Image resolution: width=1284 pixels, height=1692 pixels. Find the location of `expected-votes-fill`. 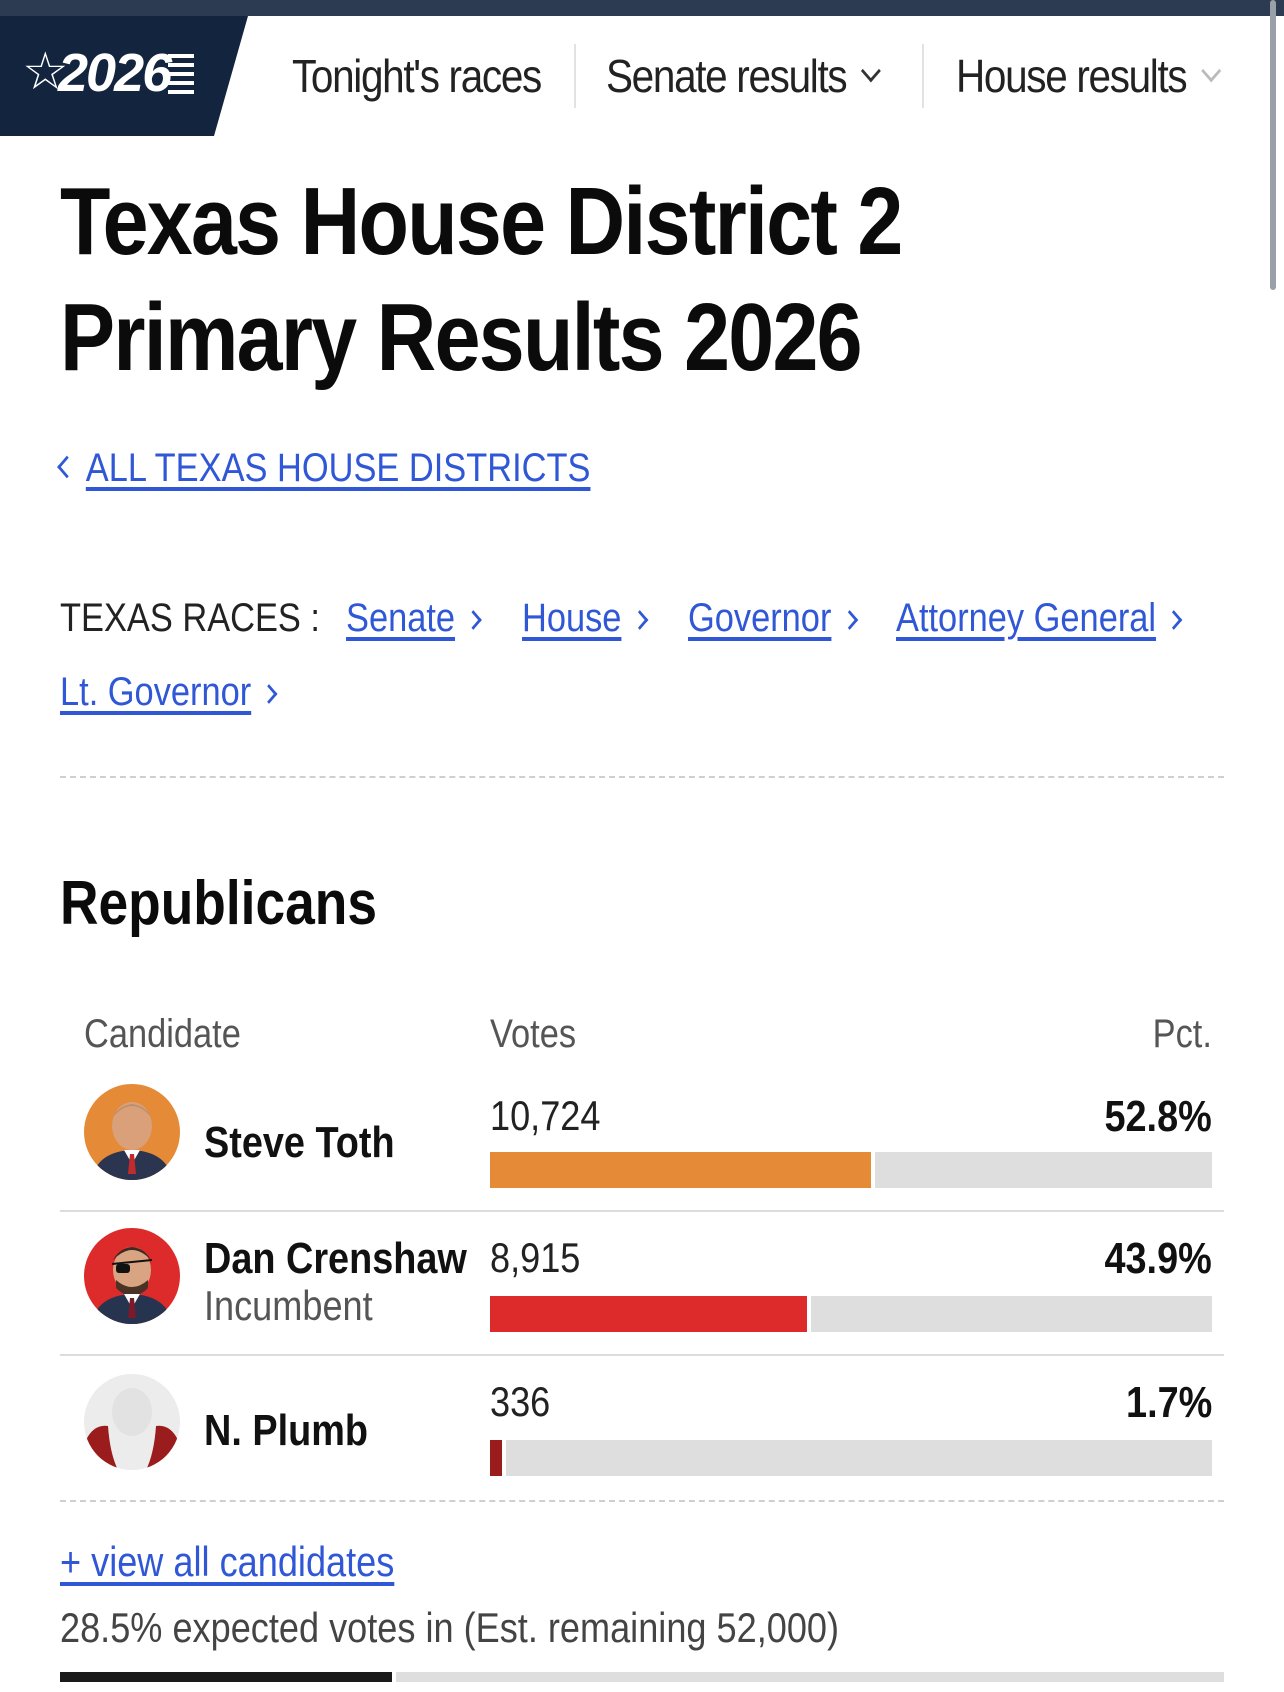

expected-votes-fill is located at coordinates (226, 1677).